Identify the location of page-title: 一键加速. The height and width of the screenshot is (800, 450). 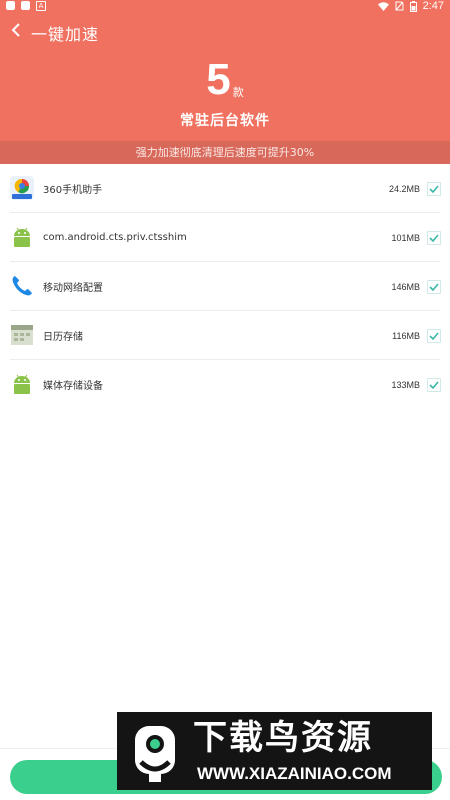
(65, 34).